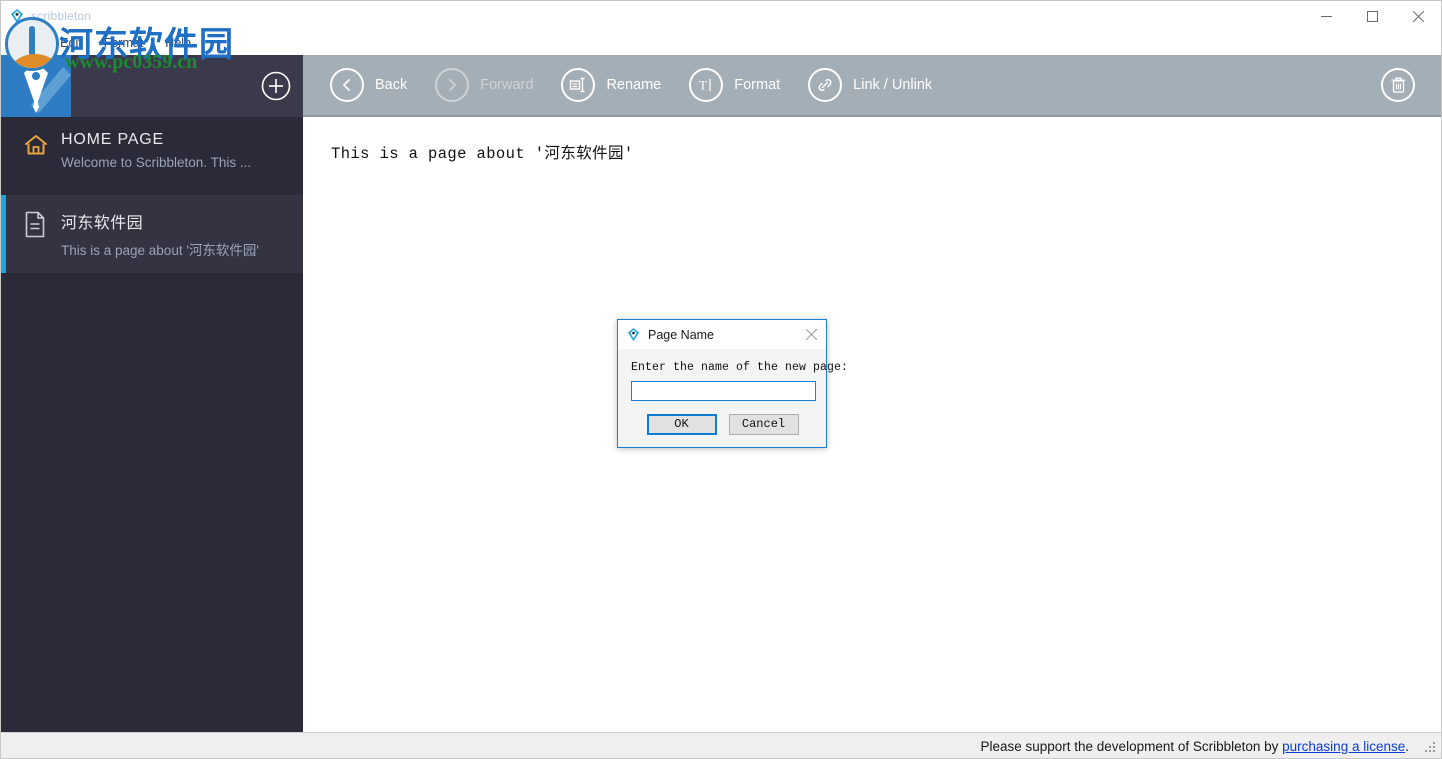 This screenshot has height=759, width=1442. I want to click on rename-button: Rename, so click(611, 85).